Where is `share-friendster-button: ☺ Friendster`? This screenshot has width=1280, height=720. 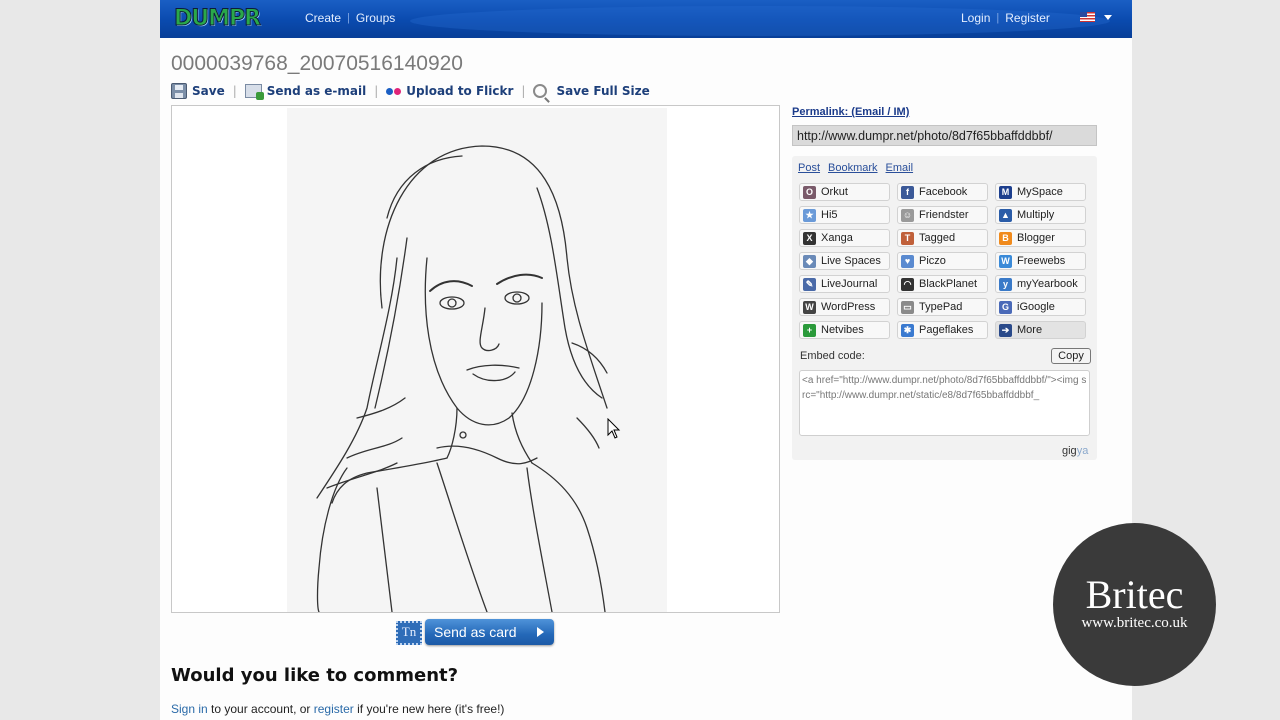 share-friendster-button: ☺ Friendster is located at coordinates (942, 215).